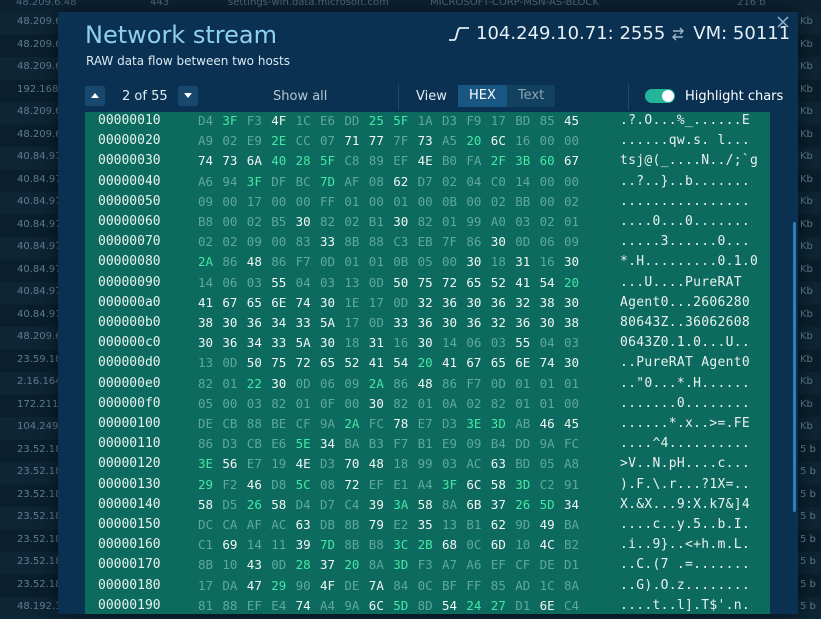  Describe the element at coordinates (95, 96) in the screenshot. I see `previous-page-button` at that location.